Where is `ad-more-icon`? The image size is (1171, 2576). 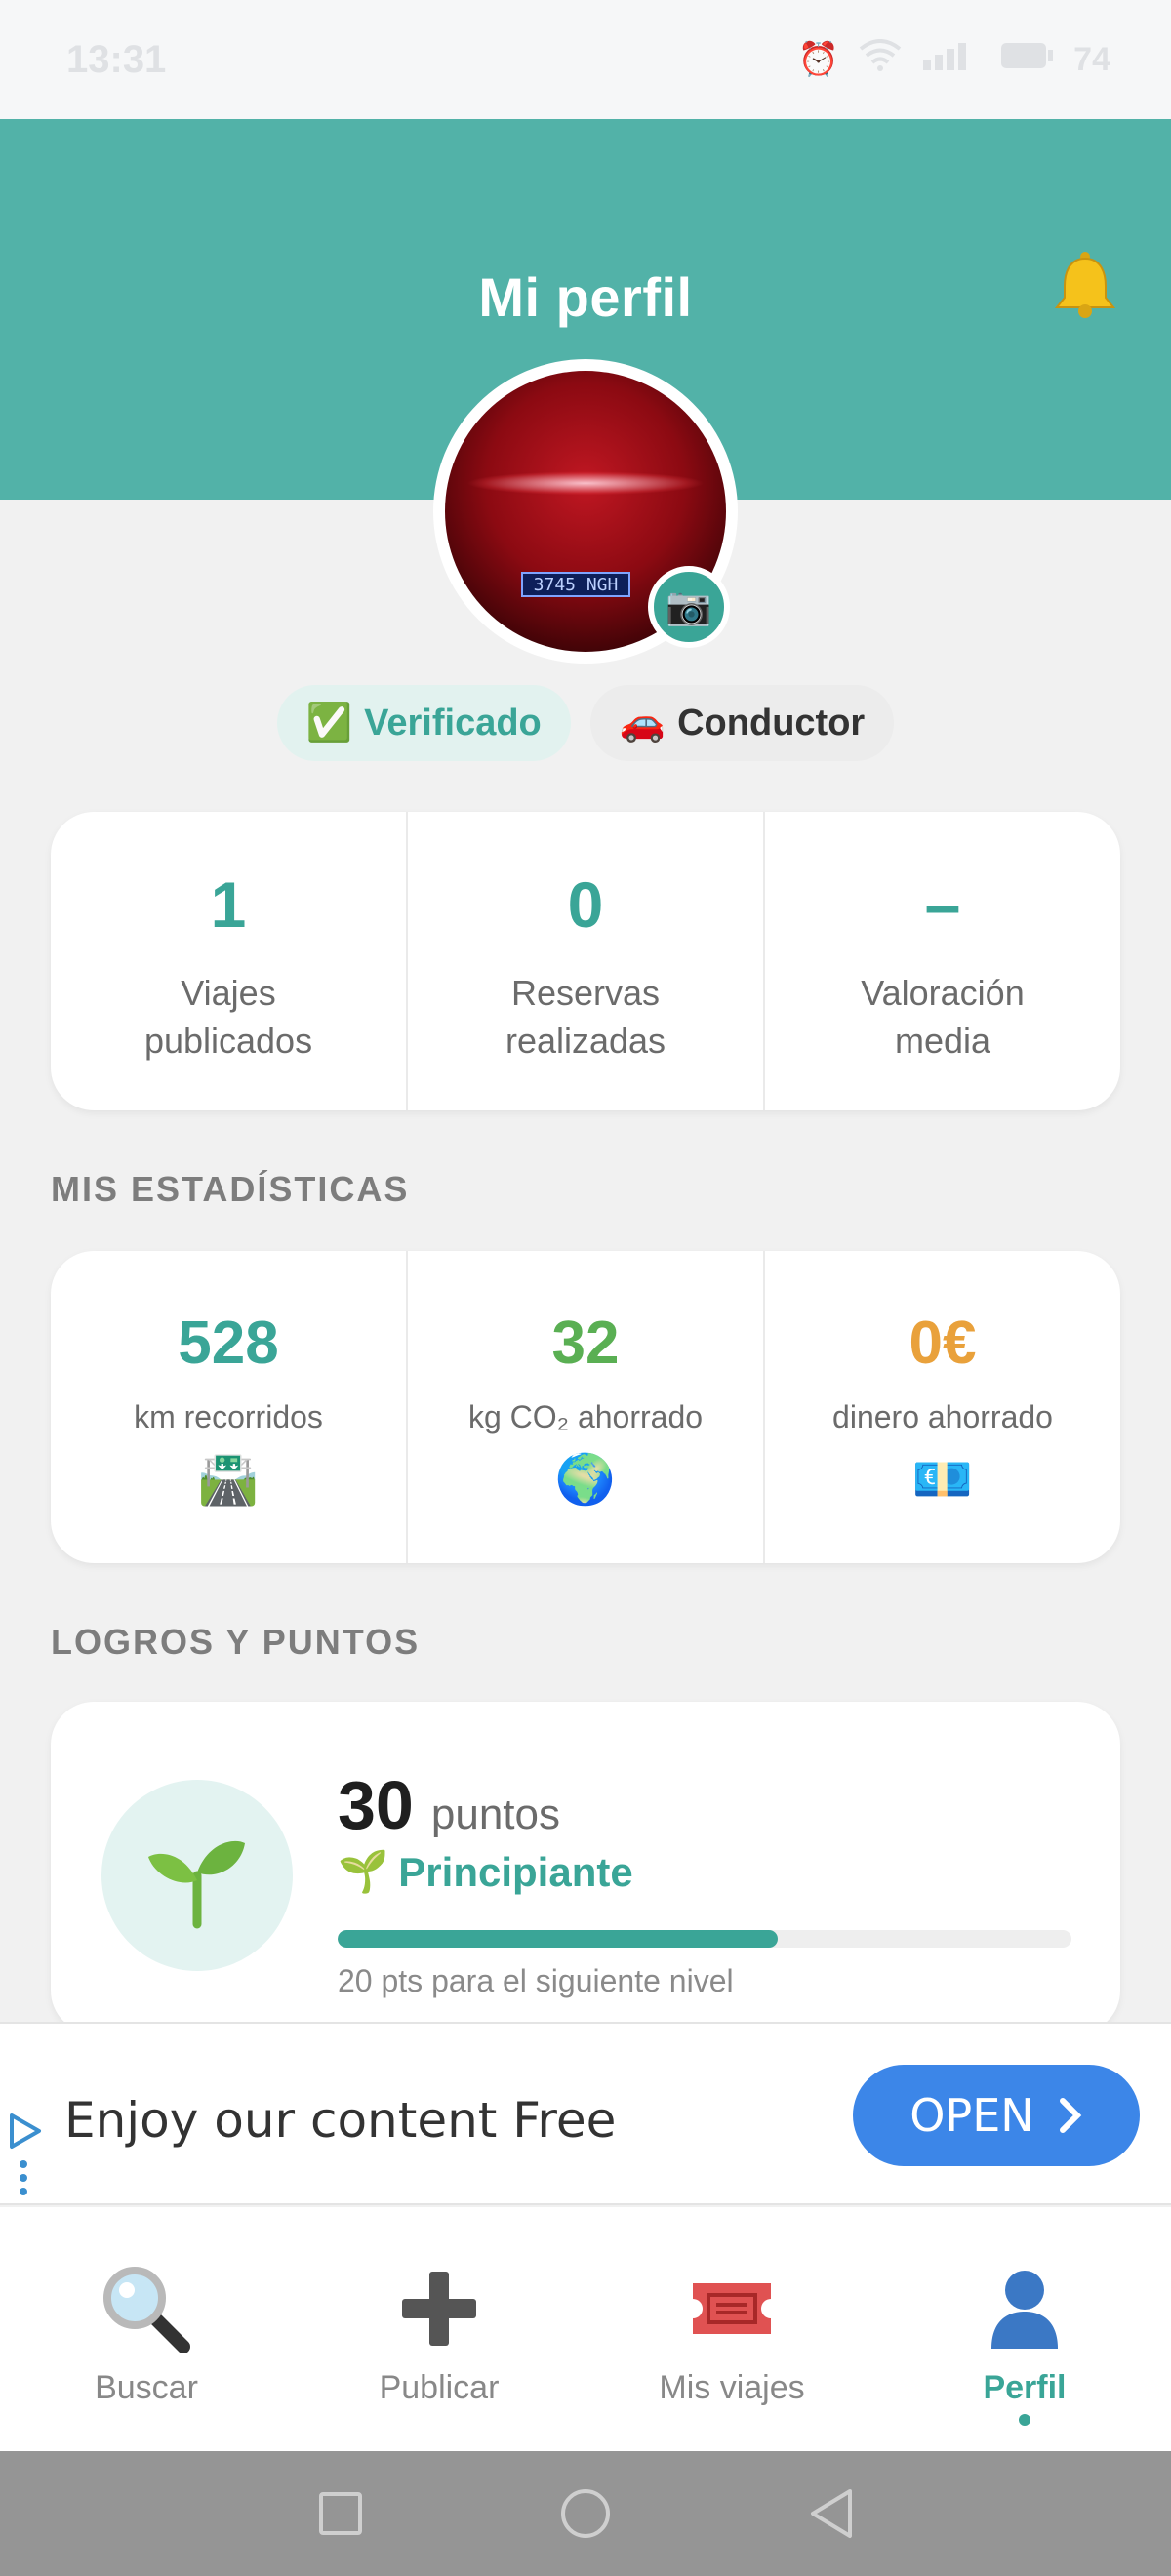 ad-more-icon is located at coordinates (23, 2177).